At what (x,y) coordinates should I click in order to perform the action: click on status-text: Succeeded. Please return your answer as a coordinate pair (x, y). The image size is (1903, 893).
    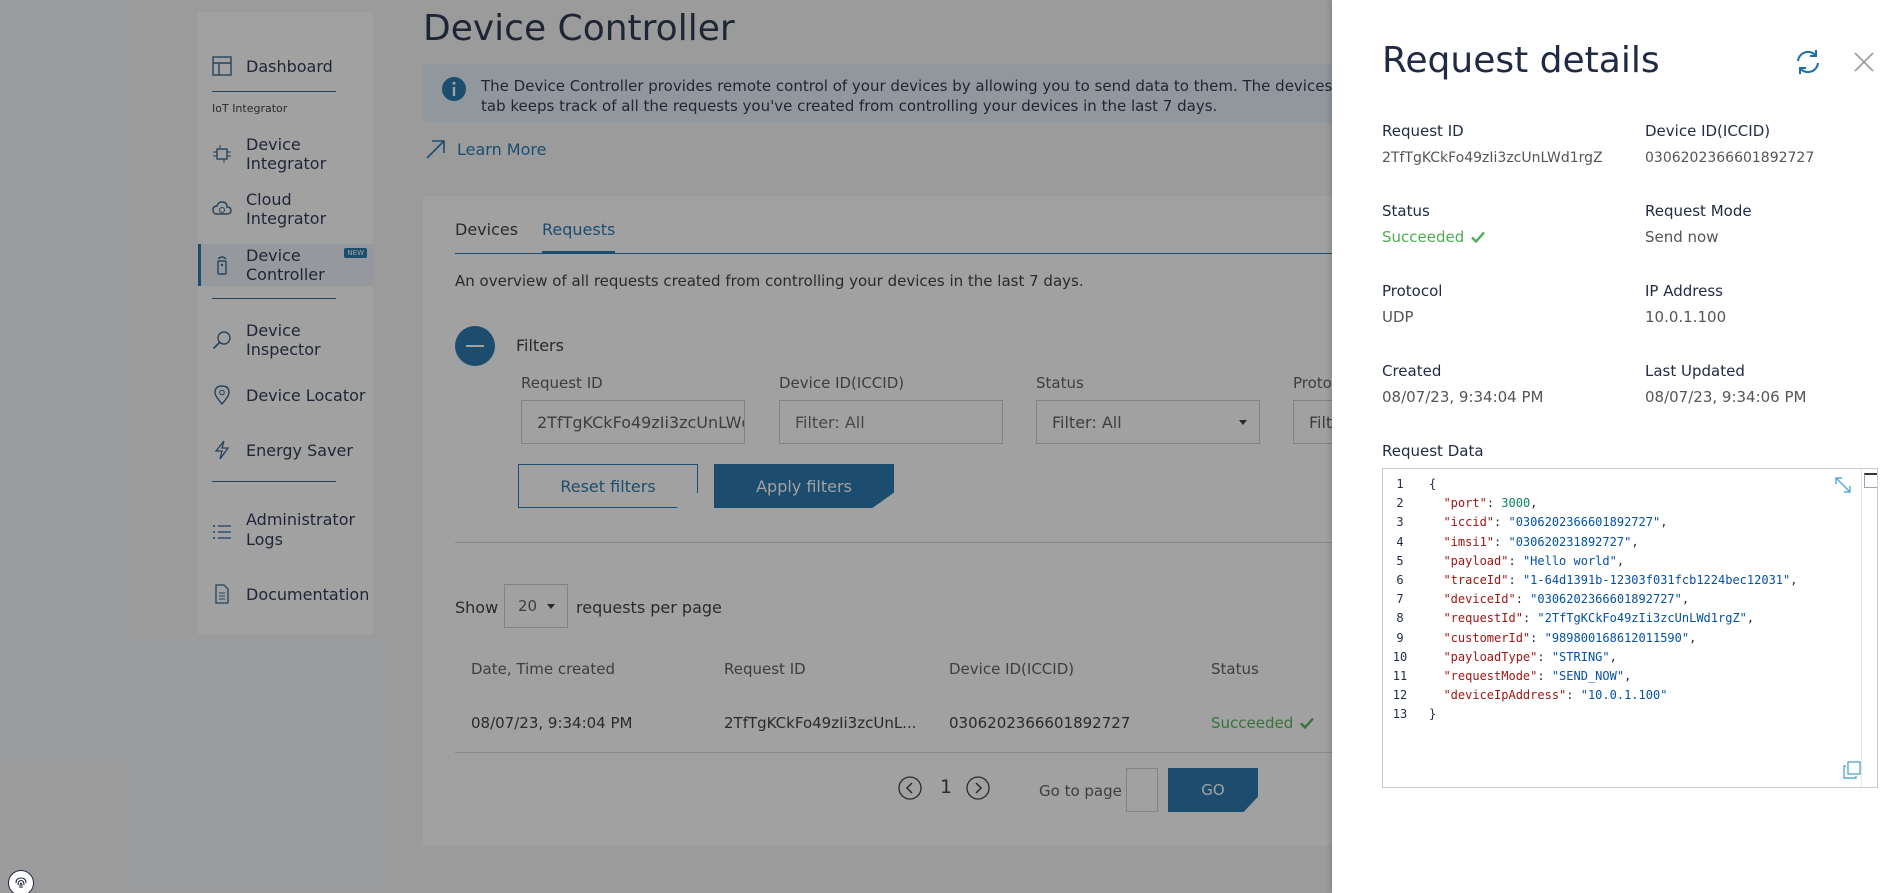
    Looking at the image, I should click on (1423, 237).